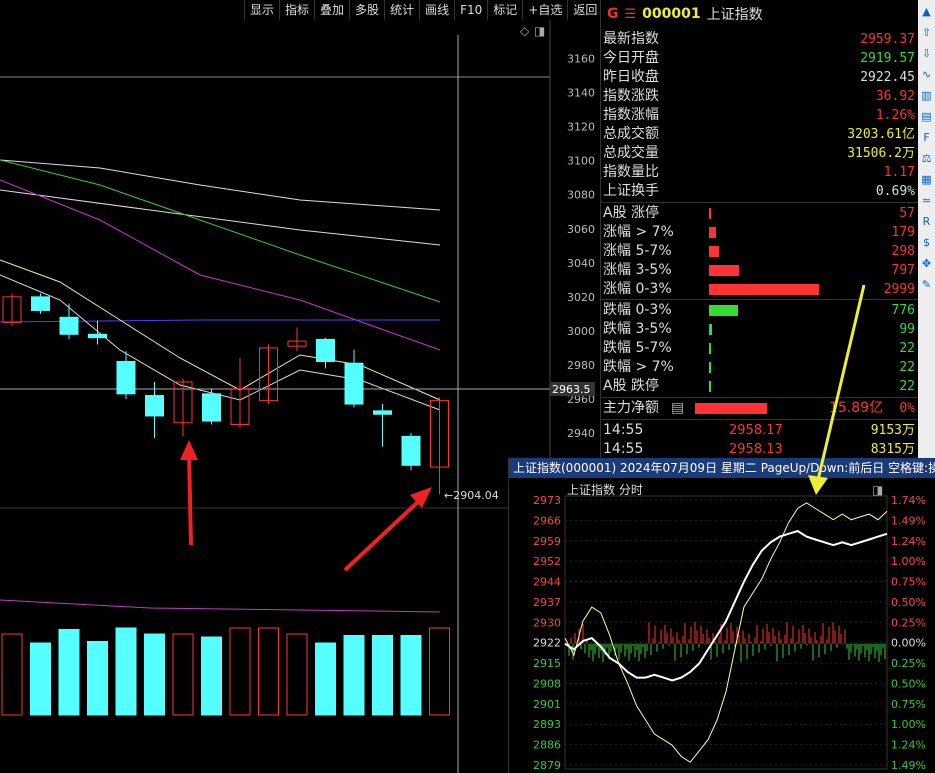 Image resolution: width=935 pixels, height=773 pixels. Describe the element at coordinates (637, 289) in the screenshot. I see `distribution-label: 涨幅 0-3%` at that location.